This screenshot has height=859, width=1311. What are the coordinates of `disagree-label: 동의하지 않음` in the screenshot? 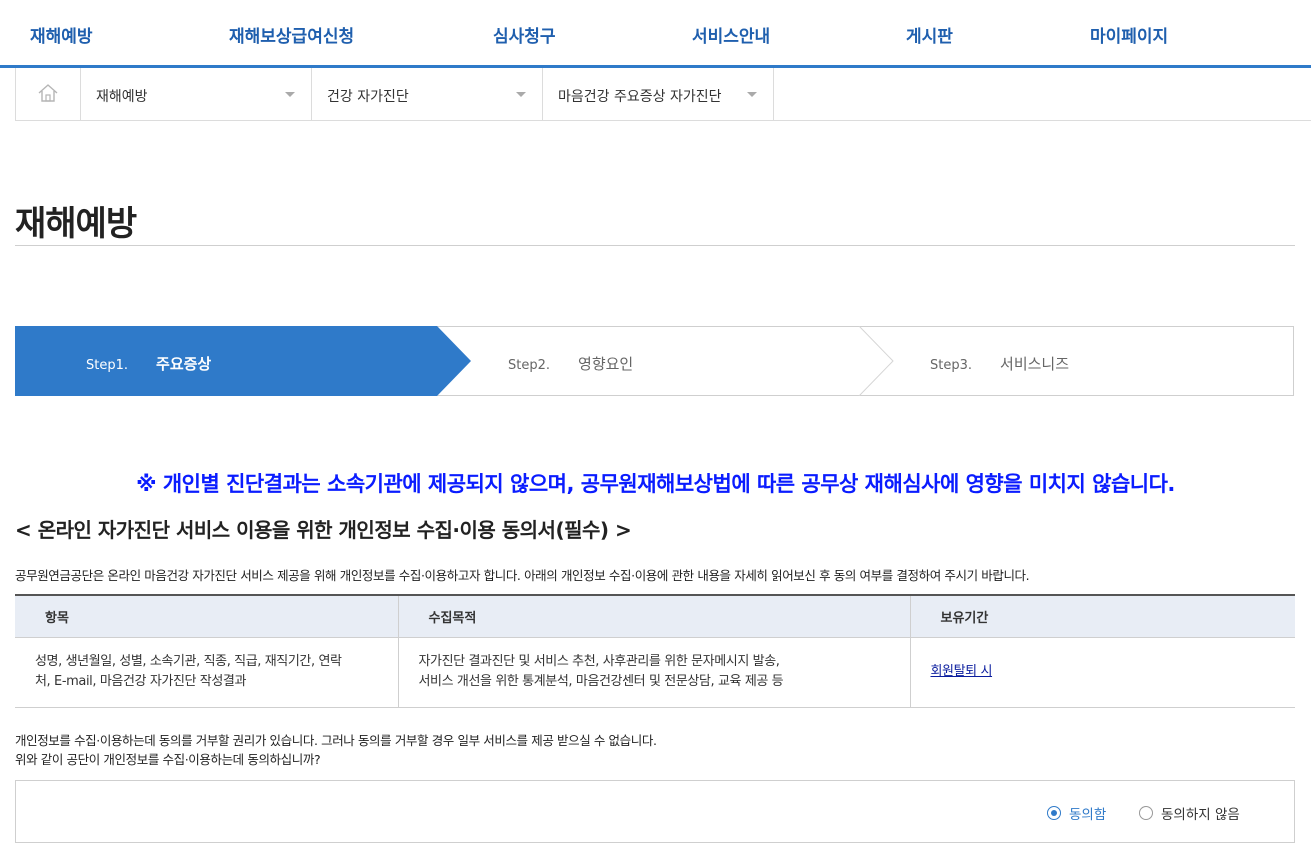 It's located at (1200, 815).